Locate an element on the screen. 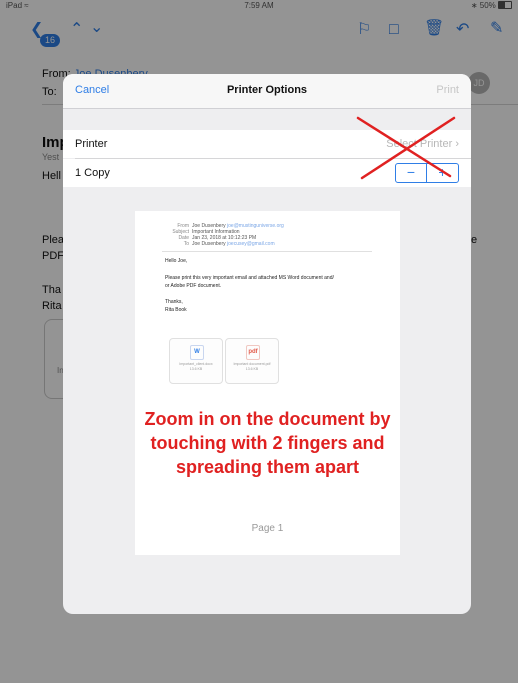 The width and height of the screenshot is (518, 683). word-icon: W is located at coordinates (197, 352).